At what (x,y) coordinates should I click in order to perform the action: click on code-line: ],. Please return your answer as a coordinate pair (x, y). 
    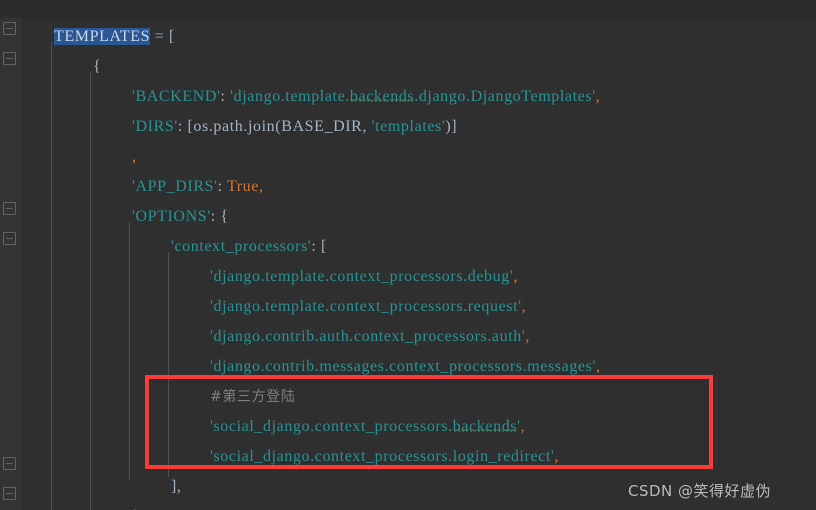
    Looking at the image, I should click on (176, 487).